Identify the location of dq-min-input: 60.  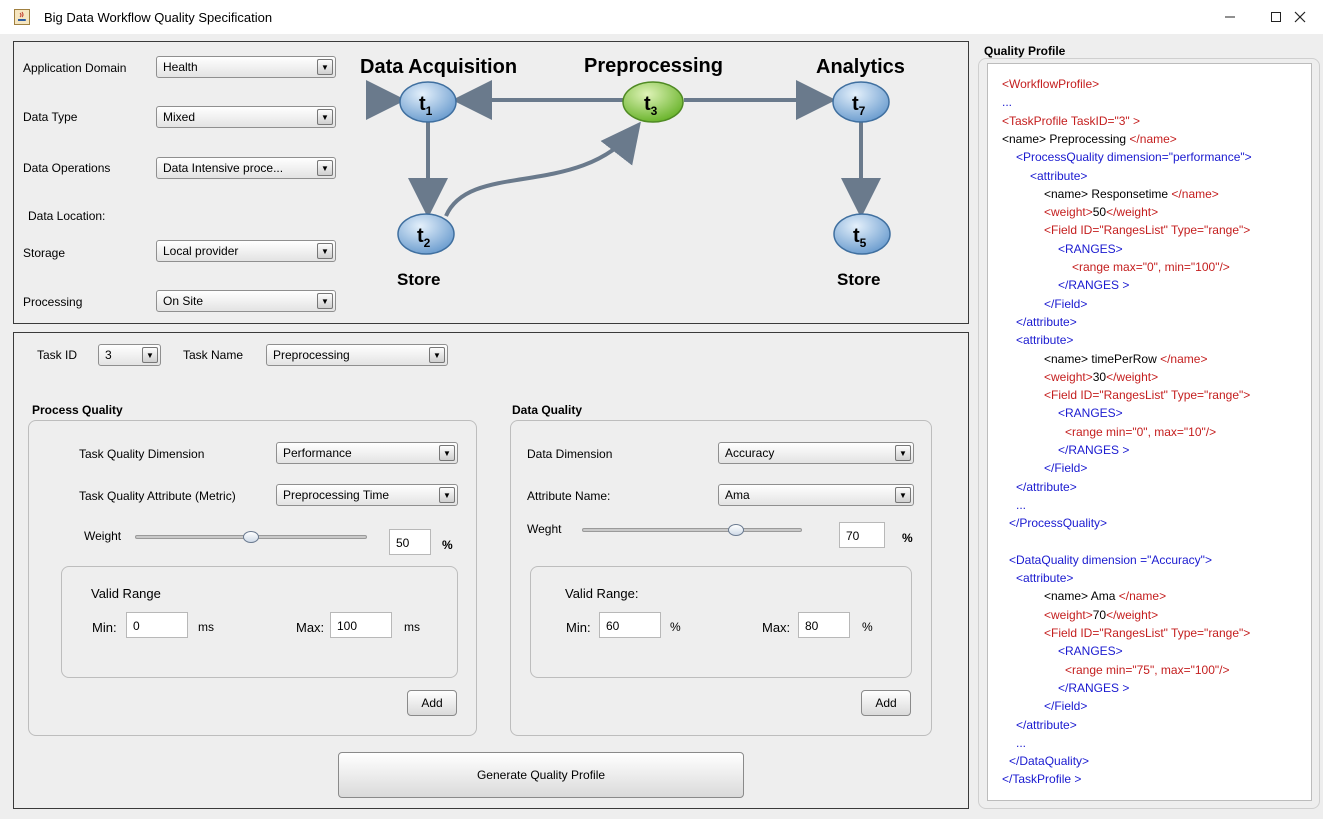
(630, 625).